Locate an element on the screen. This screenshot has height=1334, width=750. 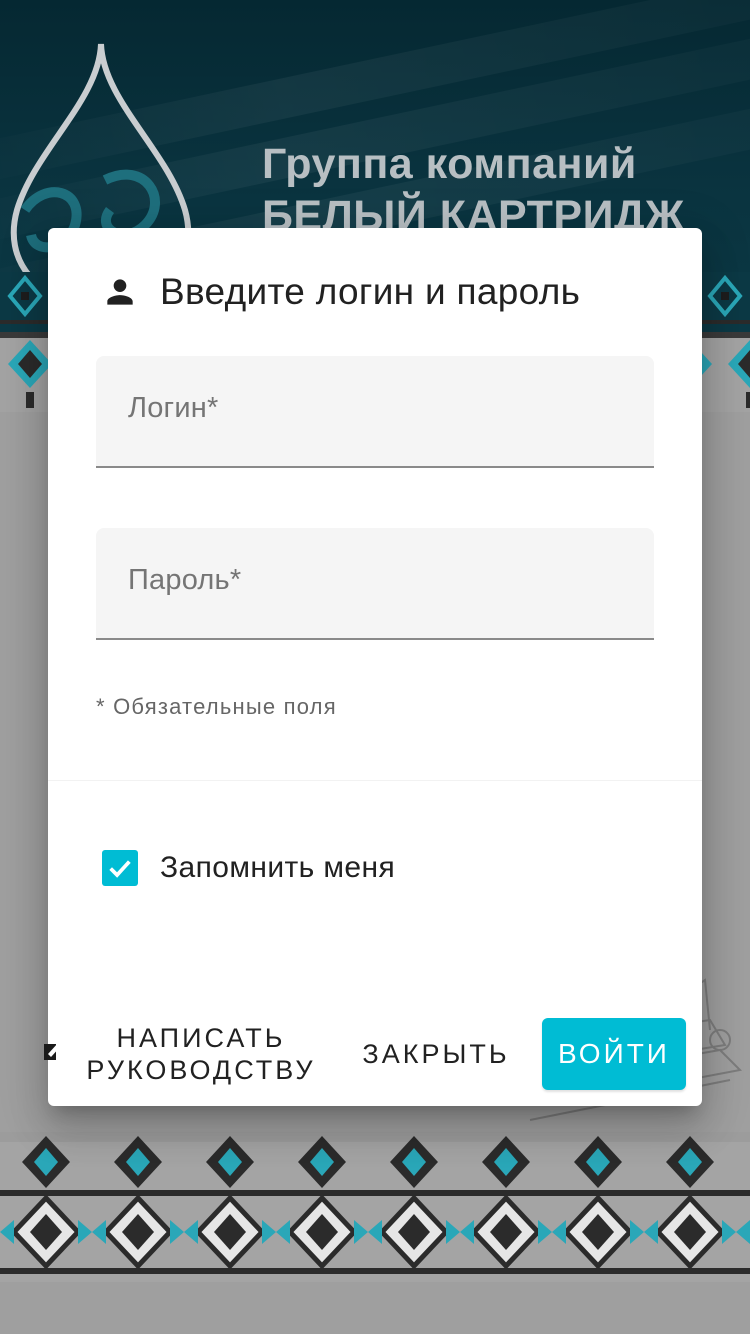
remember-me-label: Запомнить меня is located at coordinates (278, 867).